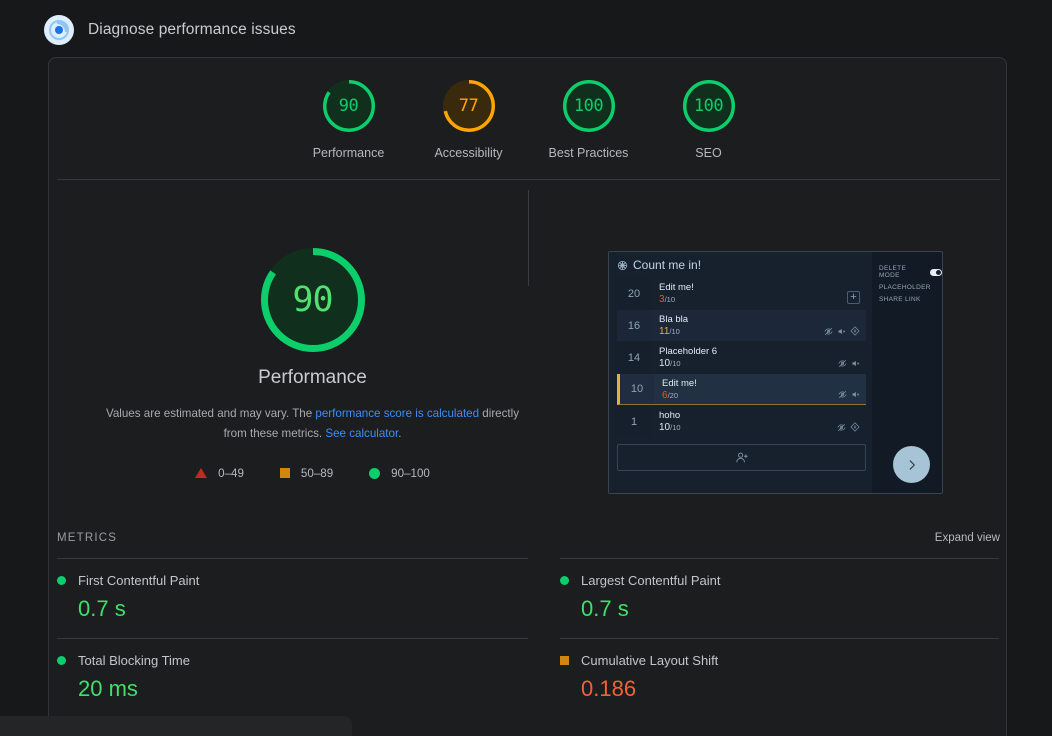 The image size is (1052, 736). What do you see at coordinates (292, 580) in the screenshot?
I see `metric-header: First Contentful Paint` at bounding box center [292, 580].